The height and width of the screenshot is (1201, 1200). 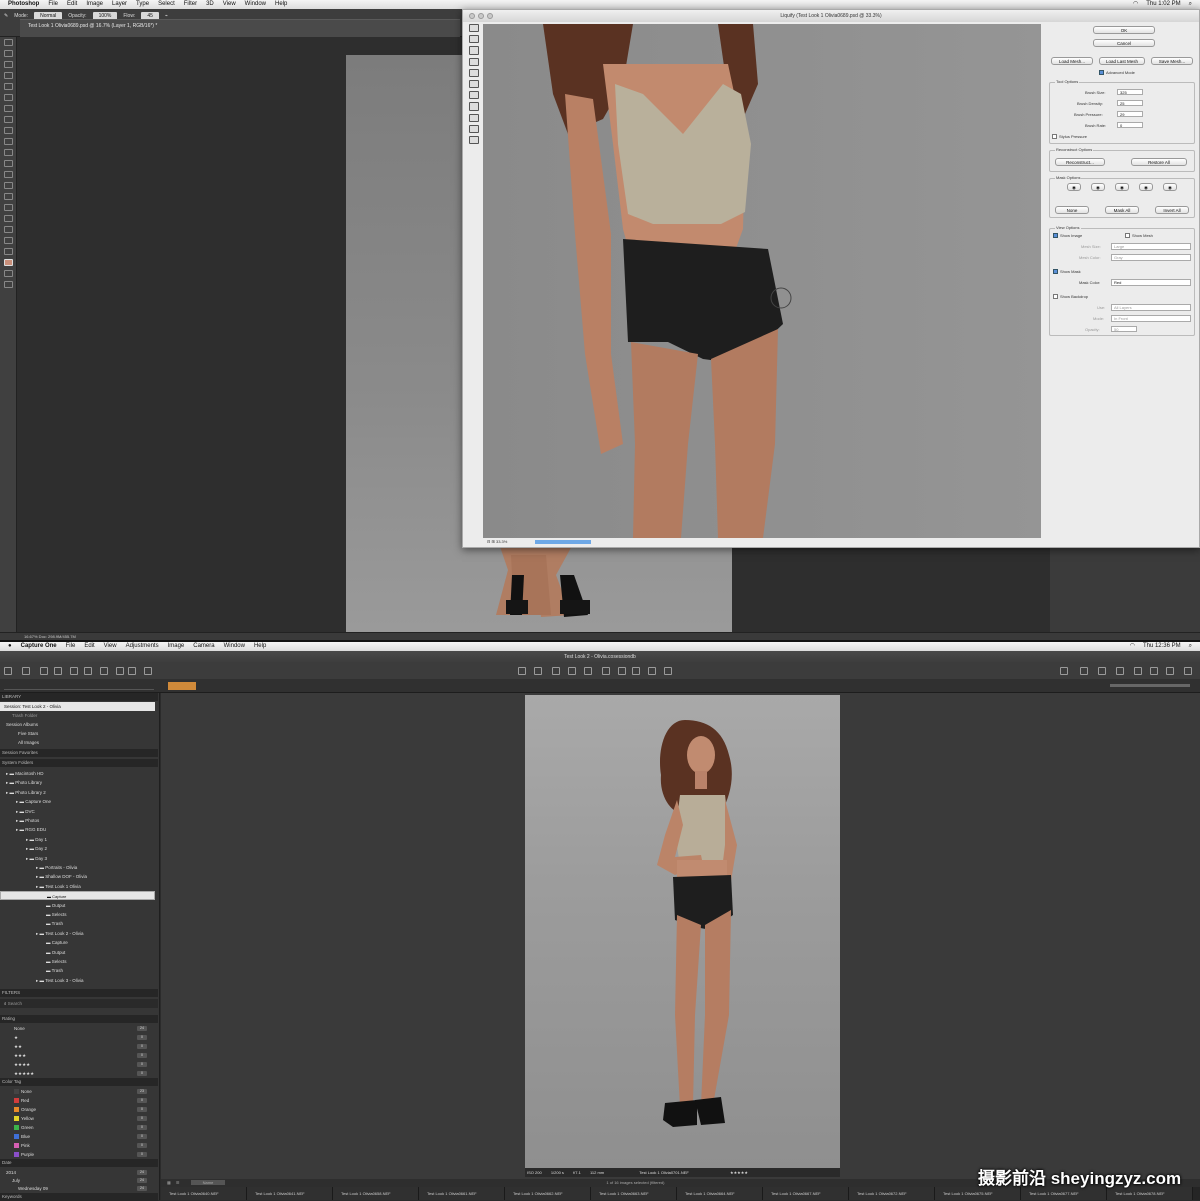 What do you see at coordinates (176, 646) in the screenshot?
I see `co-menu-image: Image` at bounding box center [176, 646].